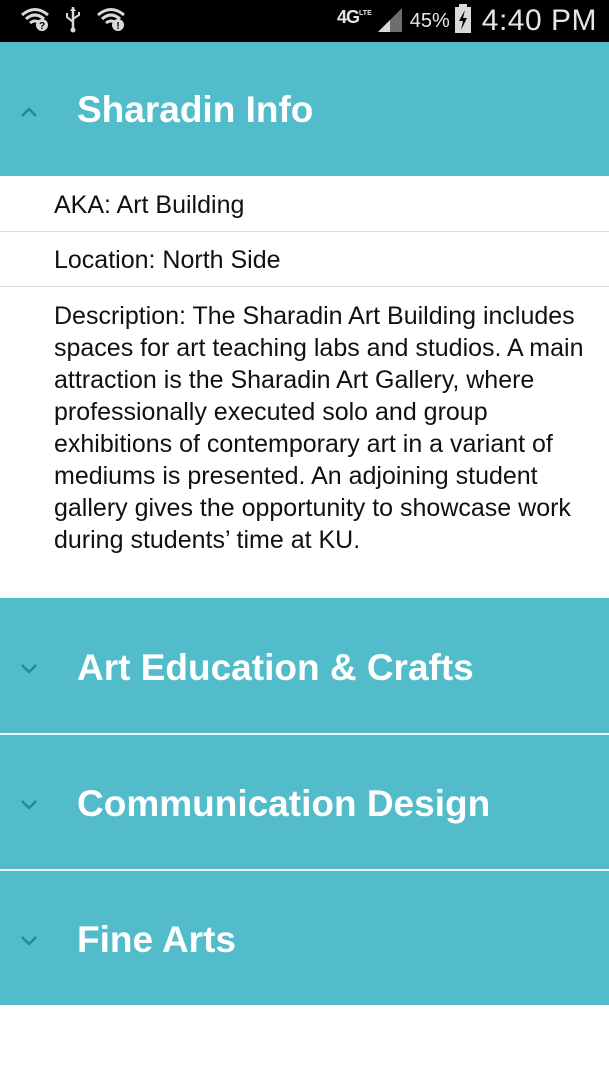 The height and width of the screenshot is (1078, 609). I want to click on clock: 4:40 PM, so click(539, 20).